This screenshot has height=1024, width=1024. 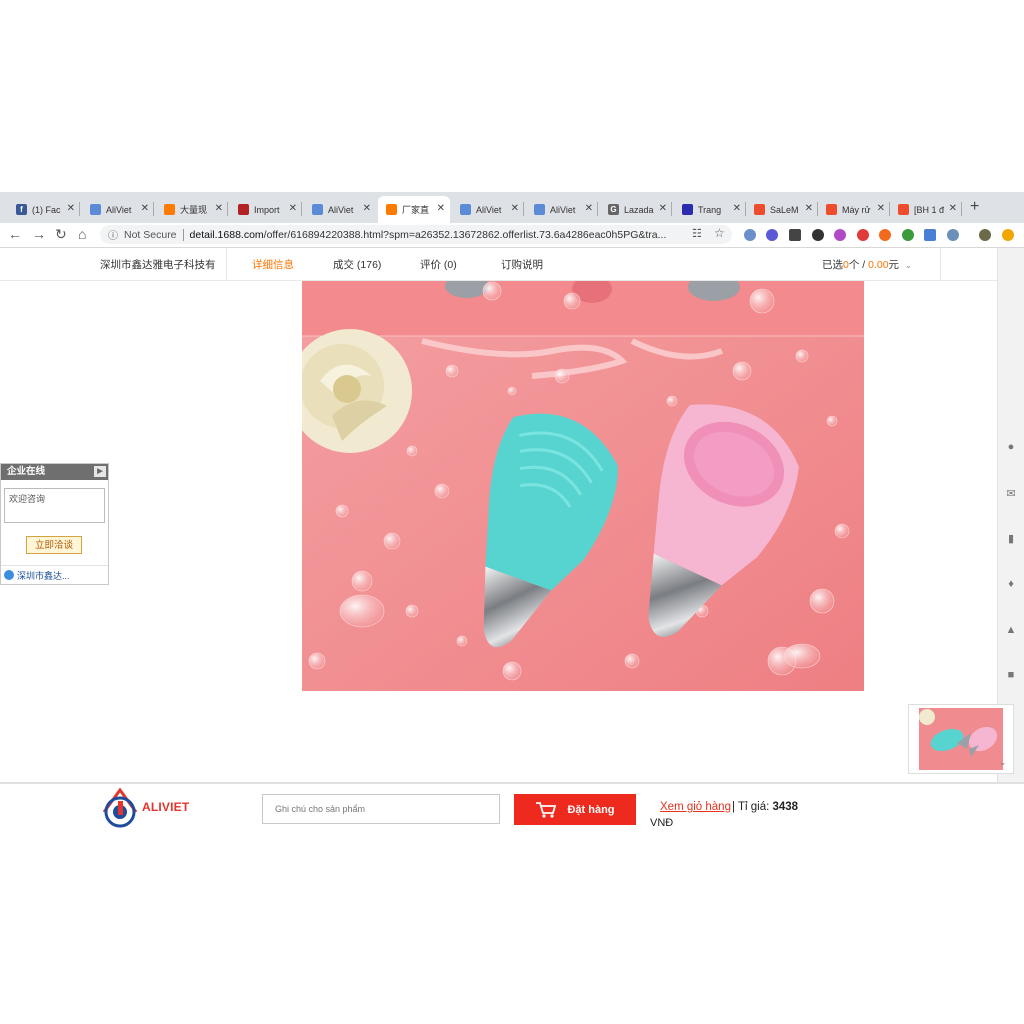 What do you see at coordinates (166, 807) in the screenshot?
I see `logo-text: ALIVIET` at bounding box center [166, 807].